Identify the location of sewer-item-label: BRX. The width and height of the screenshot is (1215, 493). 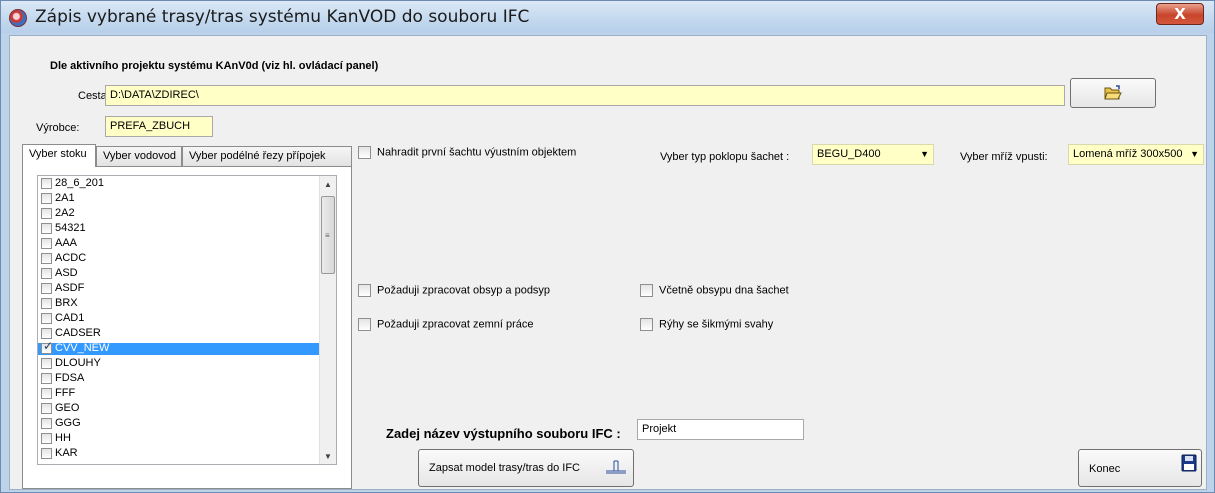
(66, 303).